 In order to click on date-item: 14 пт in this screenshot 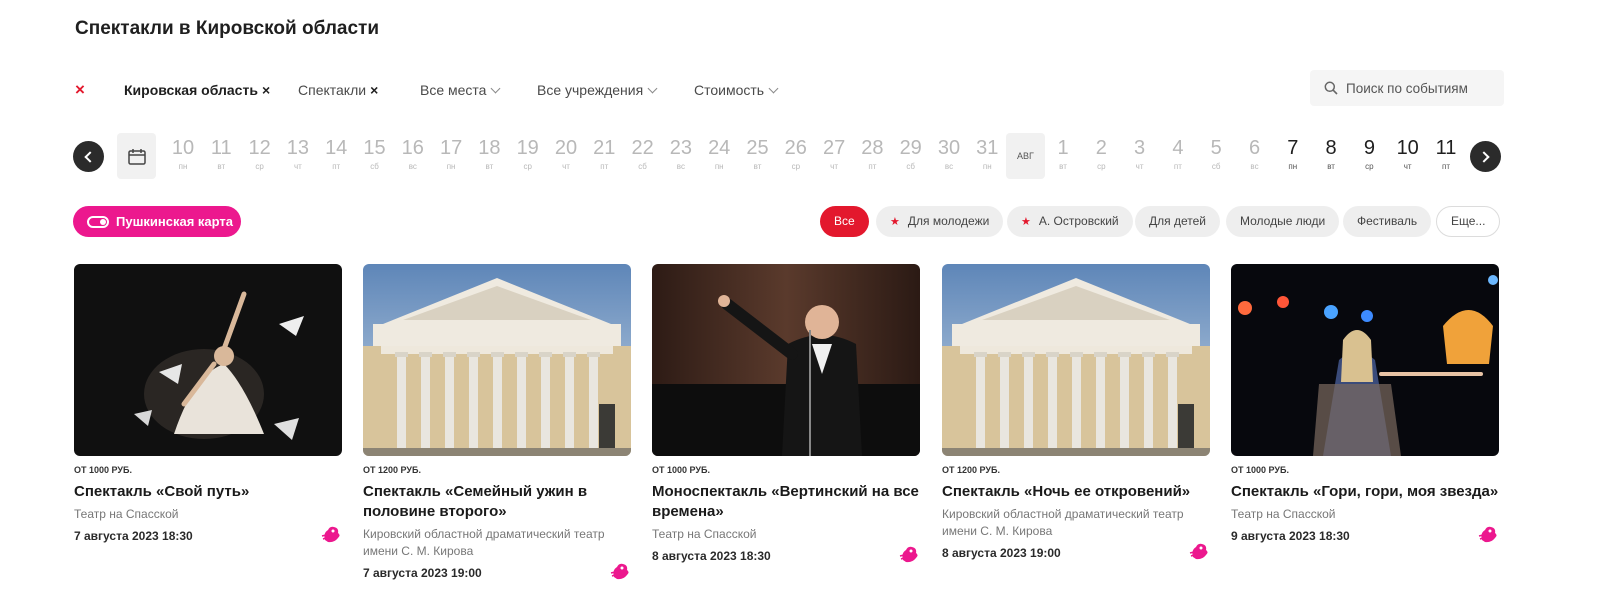, I will do `click(336, 156)`.